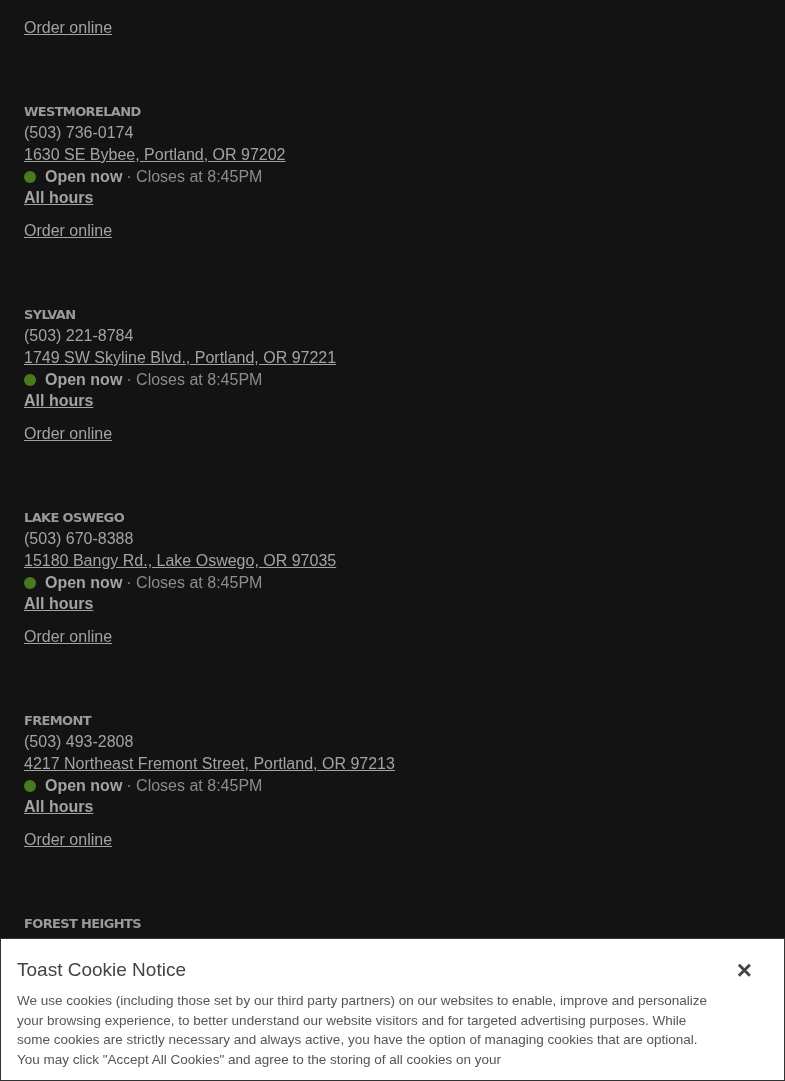 Image resolution: width=785 pixels, height=1081 pixels. What do you see at coordinates (101, 970) in the screenshot?
I see `cookie-notice-title: Toast Cookie Notice` at bounding box center [101, 970].